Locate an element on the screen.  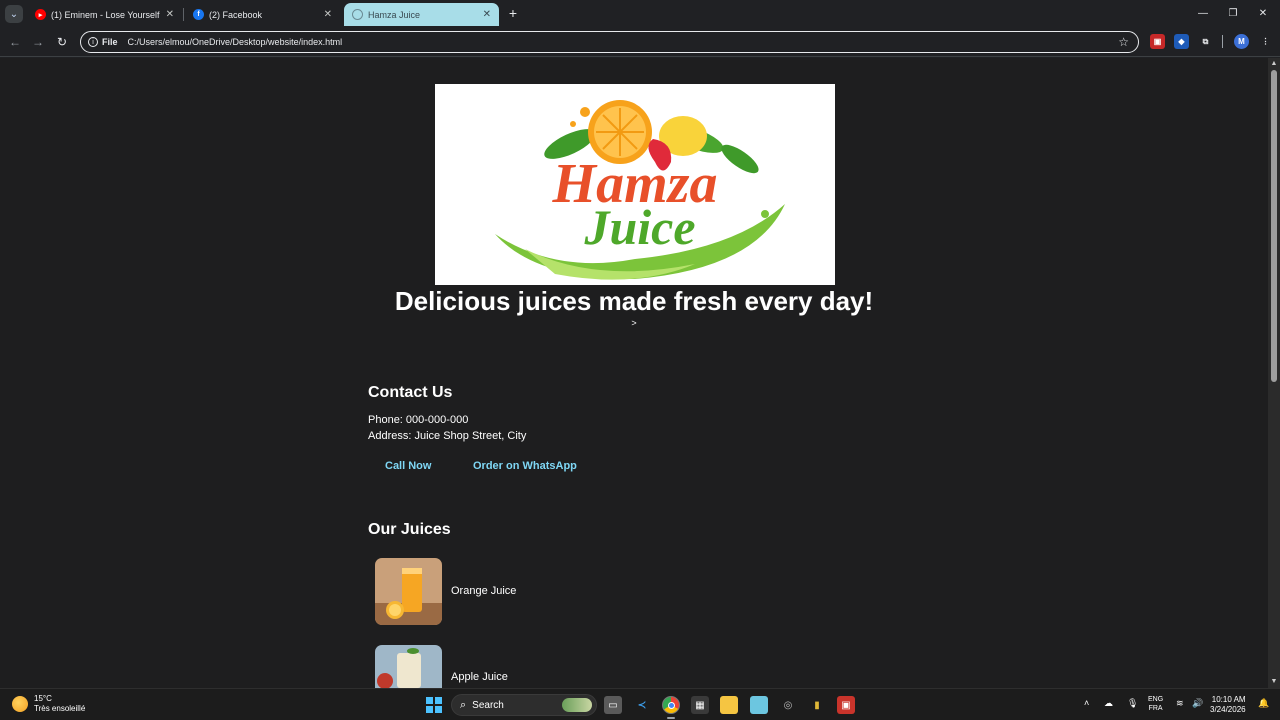
call-now-button: Call Now is located at coordinates (408, 466).